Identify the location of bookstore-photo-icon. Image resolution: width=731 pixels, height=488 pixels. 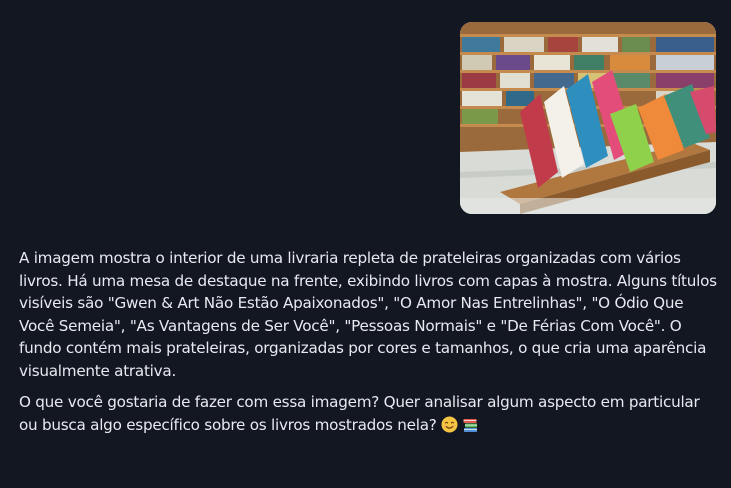
(588, 118).